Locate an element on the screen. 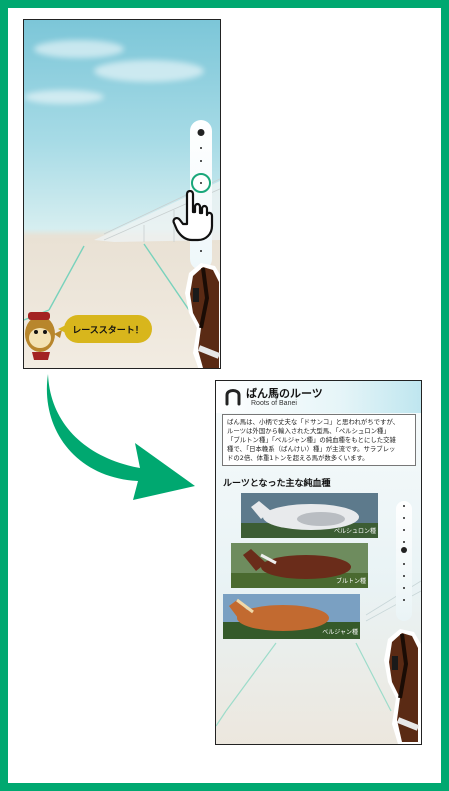 This screenshot has height=791, width=449. horse-label: ブルトン種 is located at coordinates (350, 581).